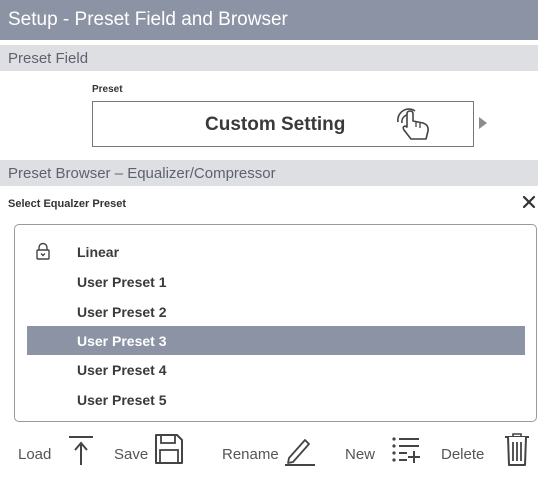  I want to click on new-list-icon, so click(406, 450).